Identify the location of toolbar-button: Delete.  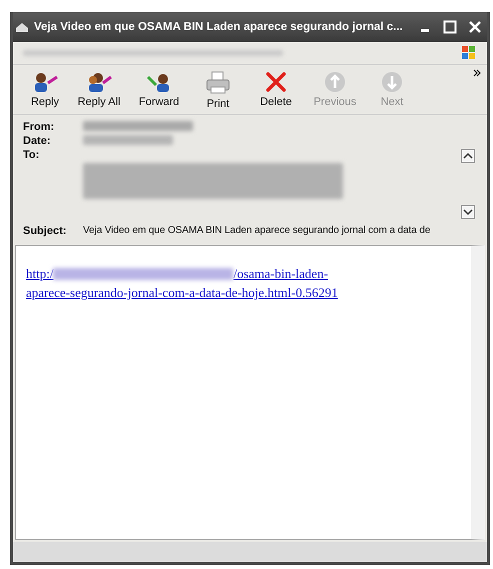
(276, 89).